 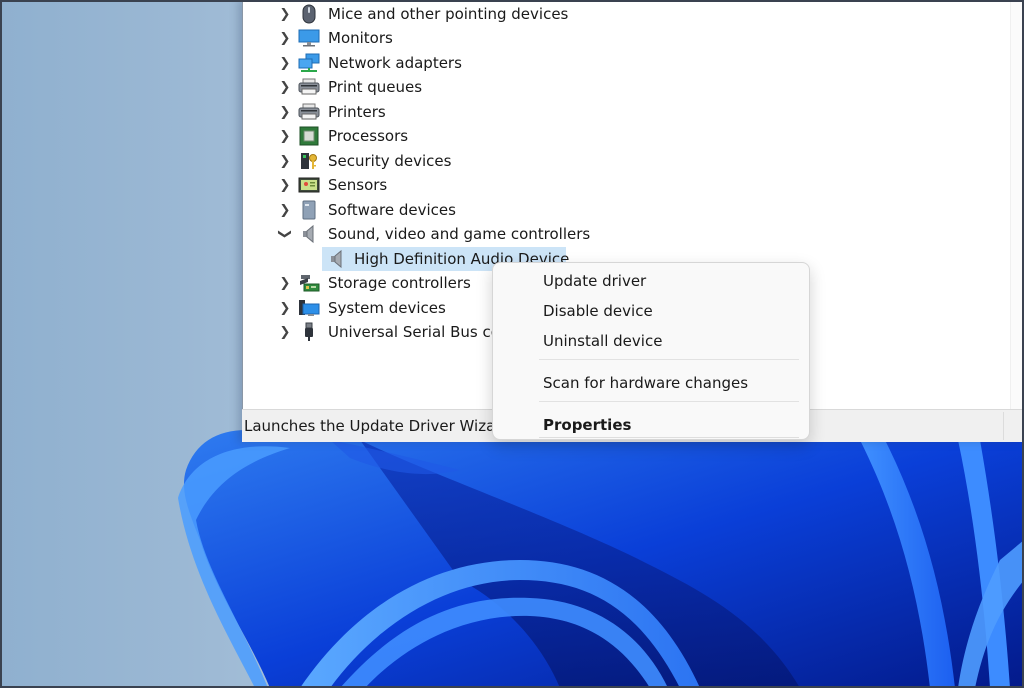 I want to click on tree-item-label: Printers, so click(x=357, y=112).